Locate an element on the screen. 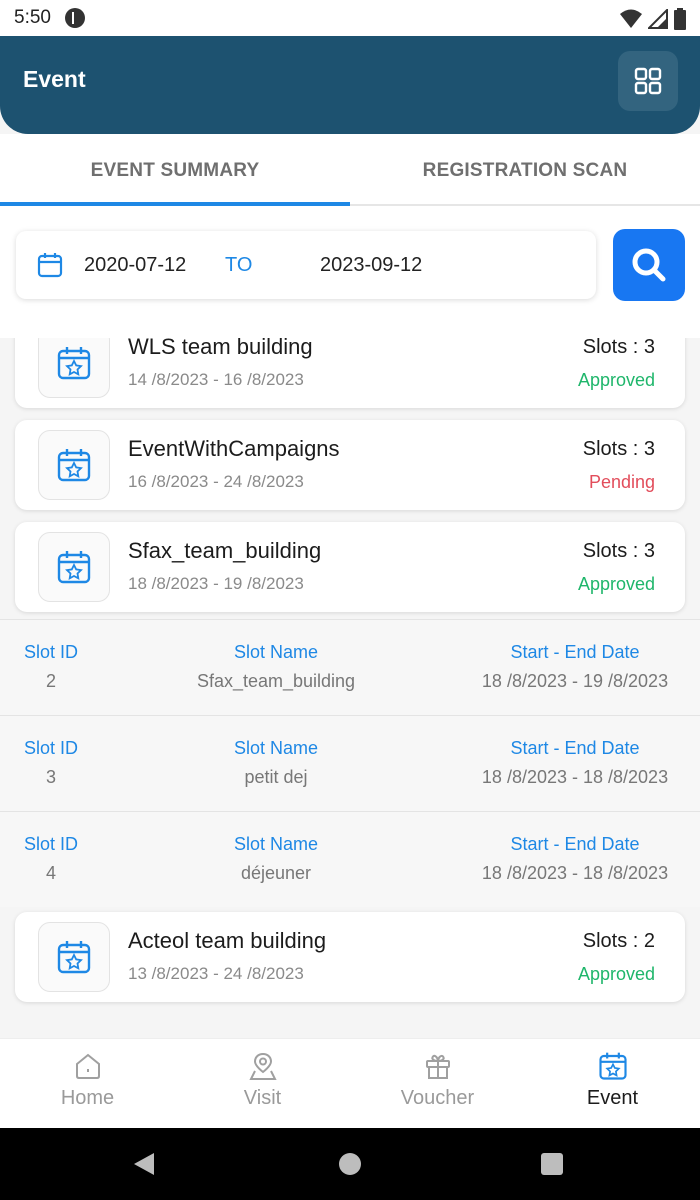  tab-event-summary: EVENT SUMMARY is located at coordinates (175, 170).